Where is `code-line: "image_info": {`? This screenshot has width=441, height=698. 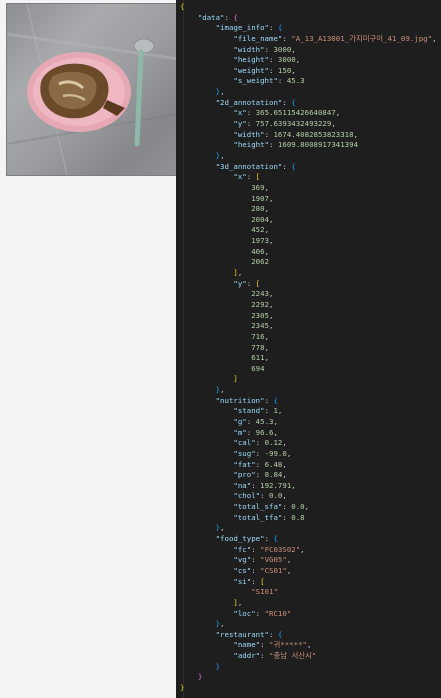
code-line: "image_info": { is located at coordinates (310, 28).